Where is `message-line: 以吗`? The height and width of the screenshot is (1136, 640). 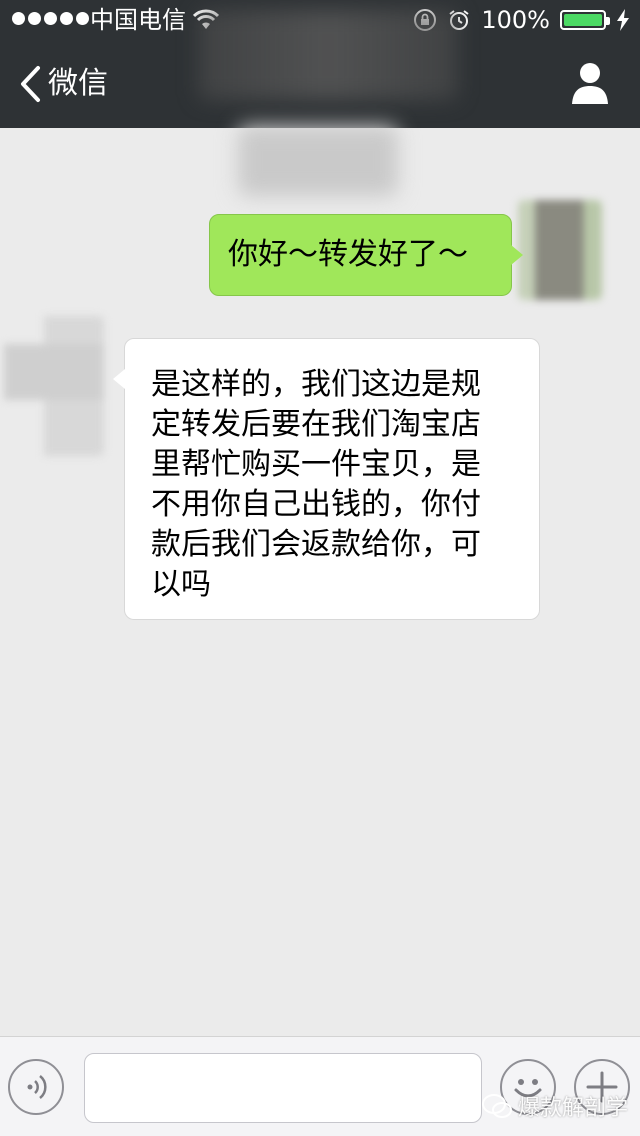 message-line: 以吗 is located at coordinates (181, 584).